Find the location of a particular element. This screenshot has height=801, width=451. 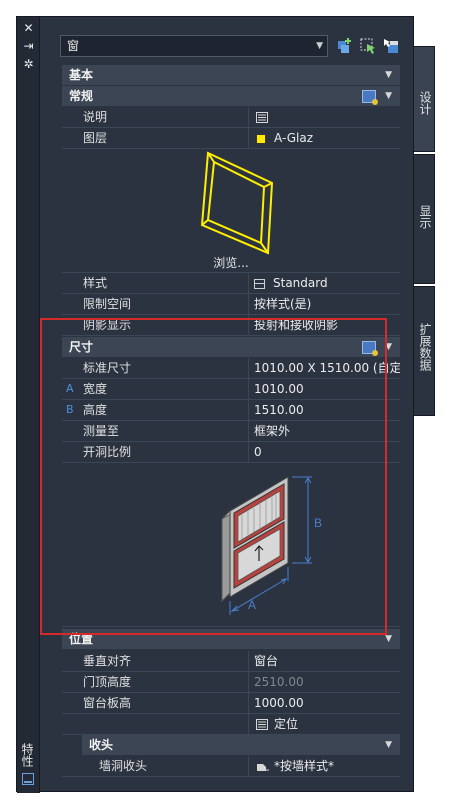

auto-hide-icon: ⇥ is located at coordinates (28, 46).